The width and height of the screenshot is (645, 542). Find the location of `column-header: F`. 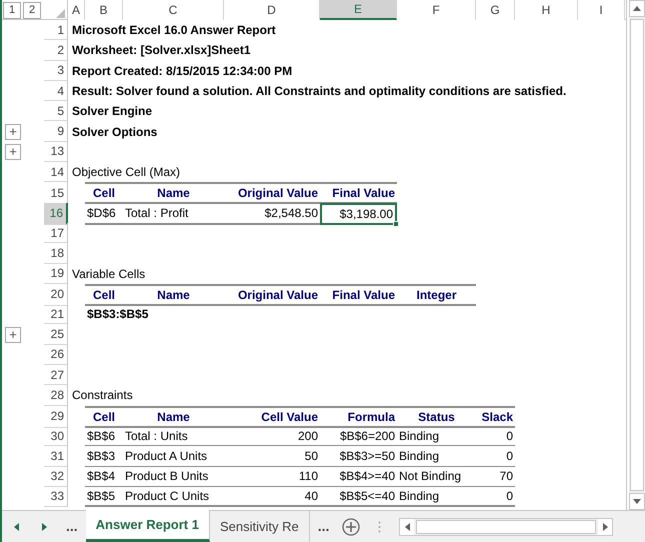

column-header: F is located at coordinates (436, 10).